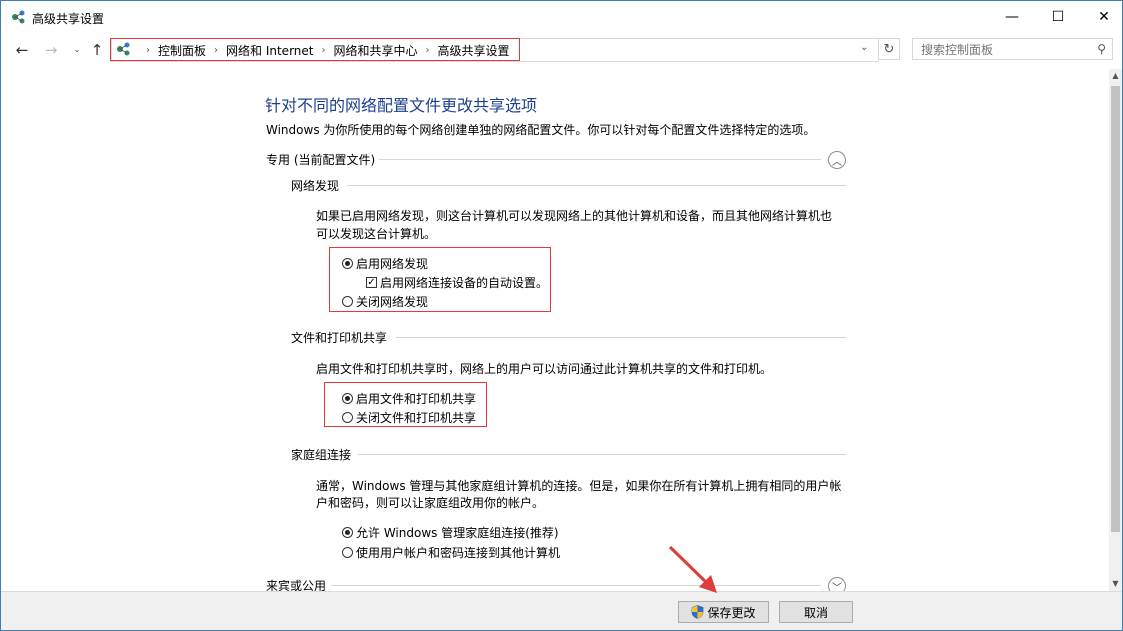  Describe the element at coordinates (458, 552) in the screenshot. I see `use-user-account-label: 使用用户帐户和密码连接到其他计算机` at that location.